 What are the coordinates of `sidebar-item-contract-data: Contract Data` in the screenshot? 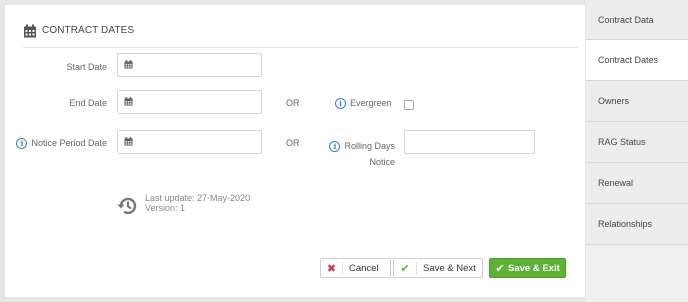 It's located at (637, 20).